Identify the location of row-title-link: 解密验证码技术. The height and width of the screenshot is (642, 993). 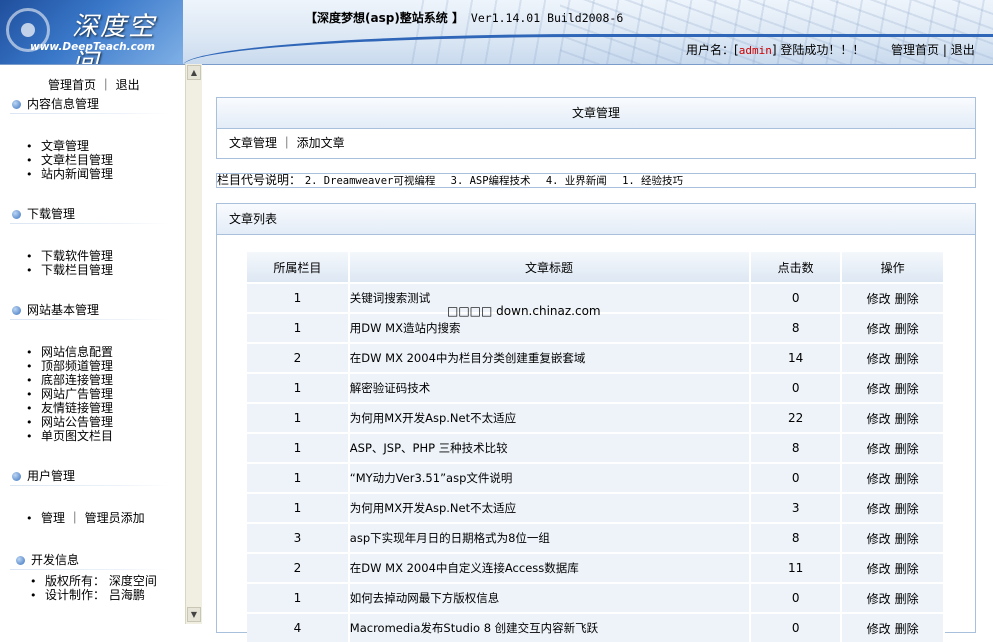
(550, 387).